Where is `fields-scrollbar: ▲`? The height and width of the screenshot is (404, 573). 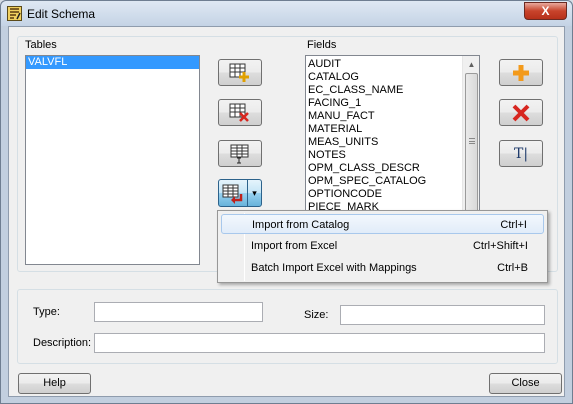
fields-scrollbar: ▲ is located at coordinates (470, 133).